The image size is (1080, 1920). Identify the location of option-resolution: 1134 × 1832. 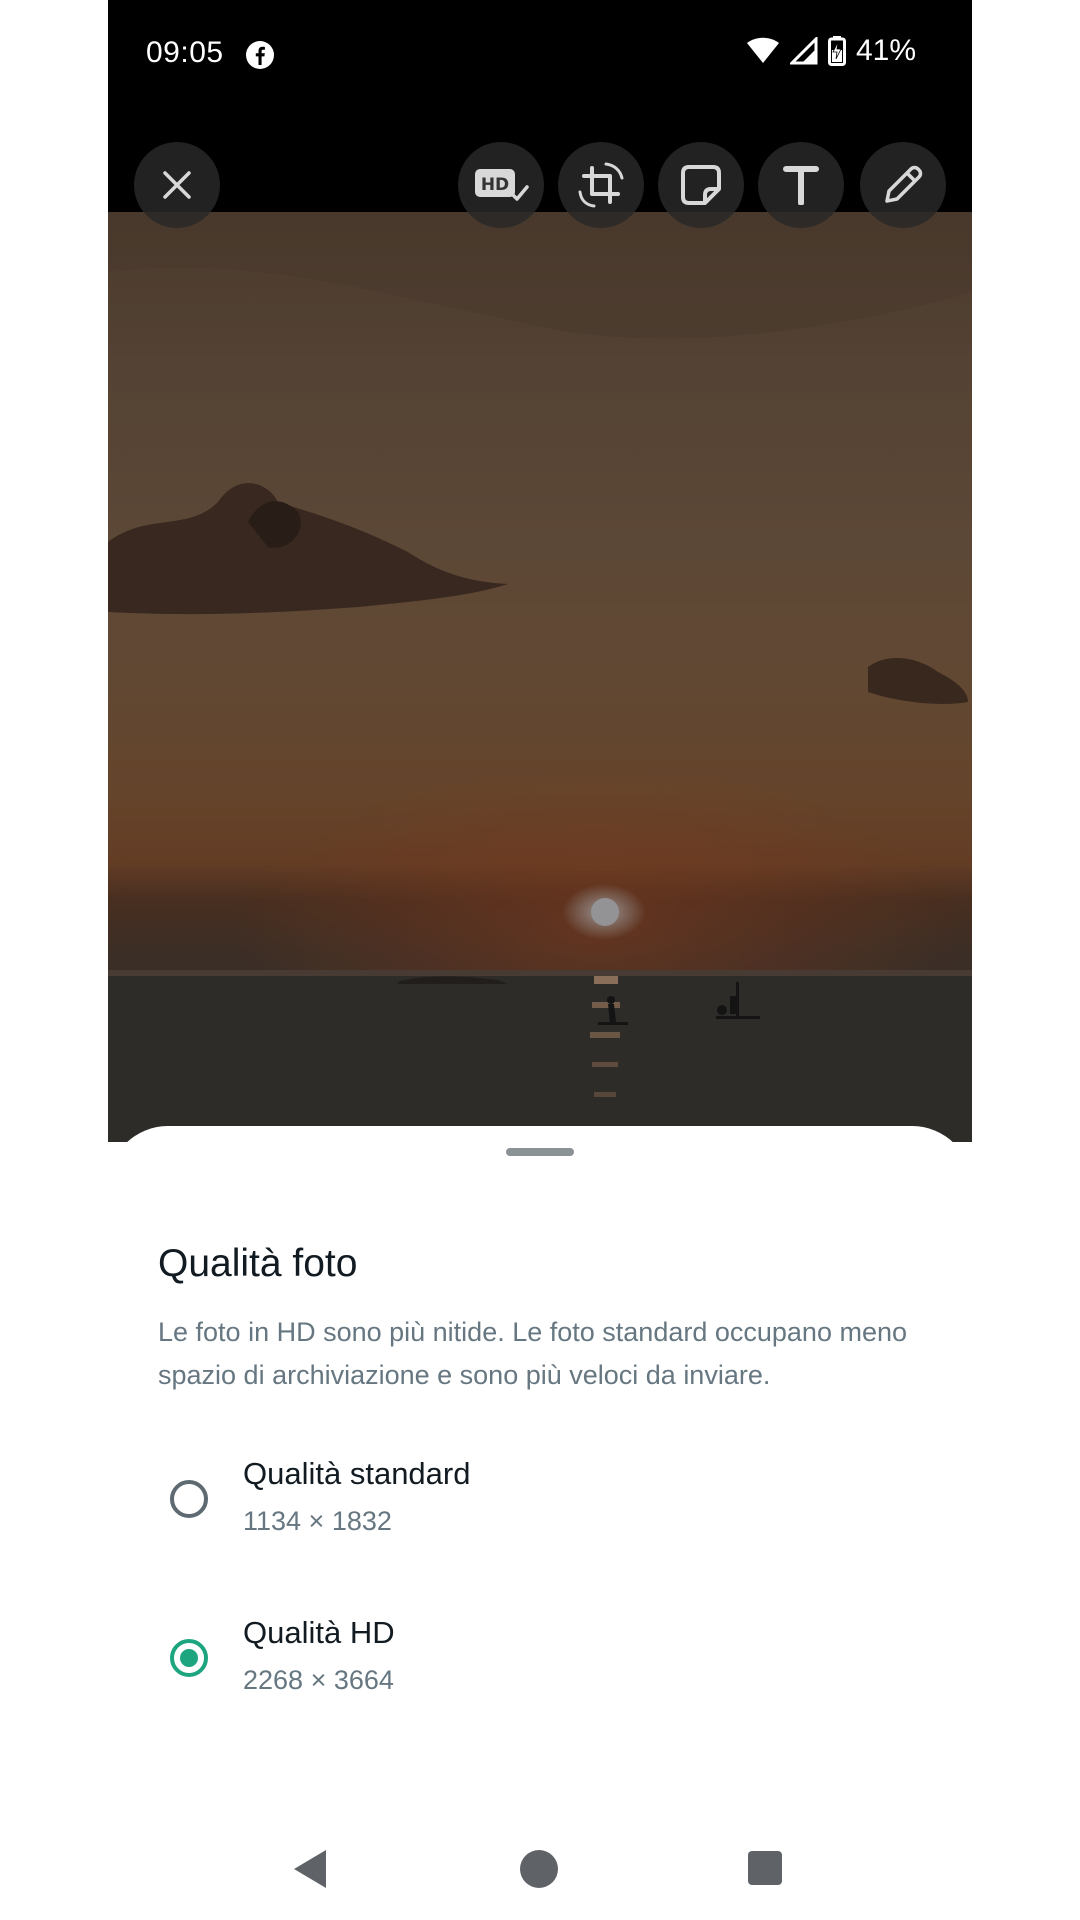
(317, 1521).